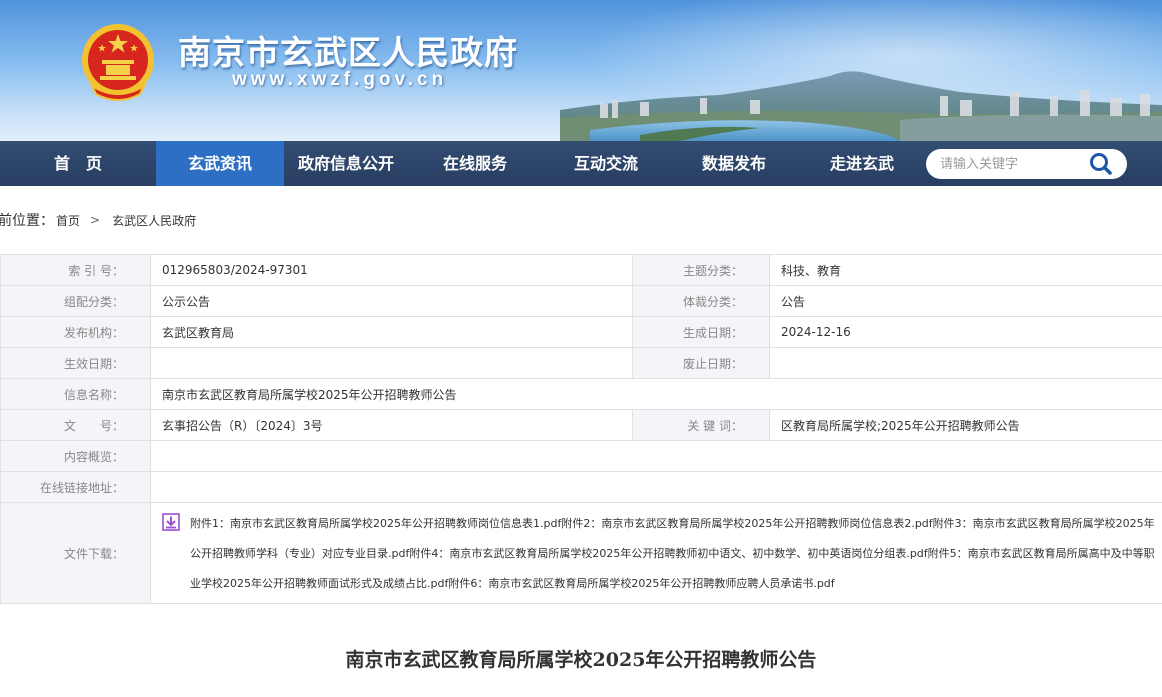 Image resolution: width=1162 pixels, height=697 pixels. Describe the element at coordinates (701, 425) in the screenshot. I see `keywords-label: 关 键 词：` at that location.